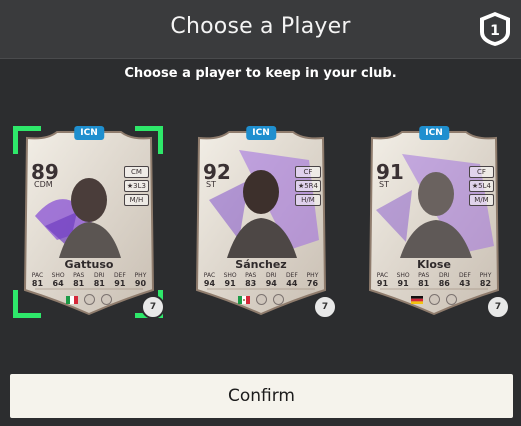 Image resolution: width=521 pixels, height=426 pixels. I want to click on instruction-text: Choose a player to keep in your club., so click(260, 73).